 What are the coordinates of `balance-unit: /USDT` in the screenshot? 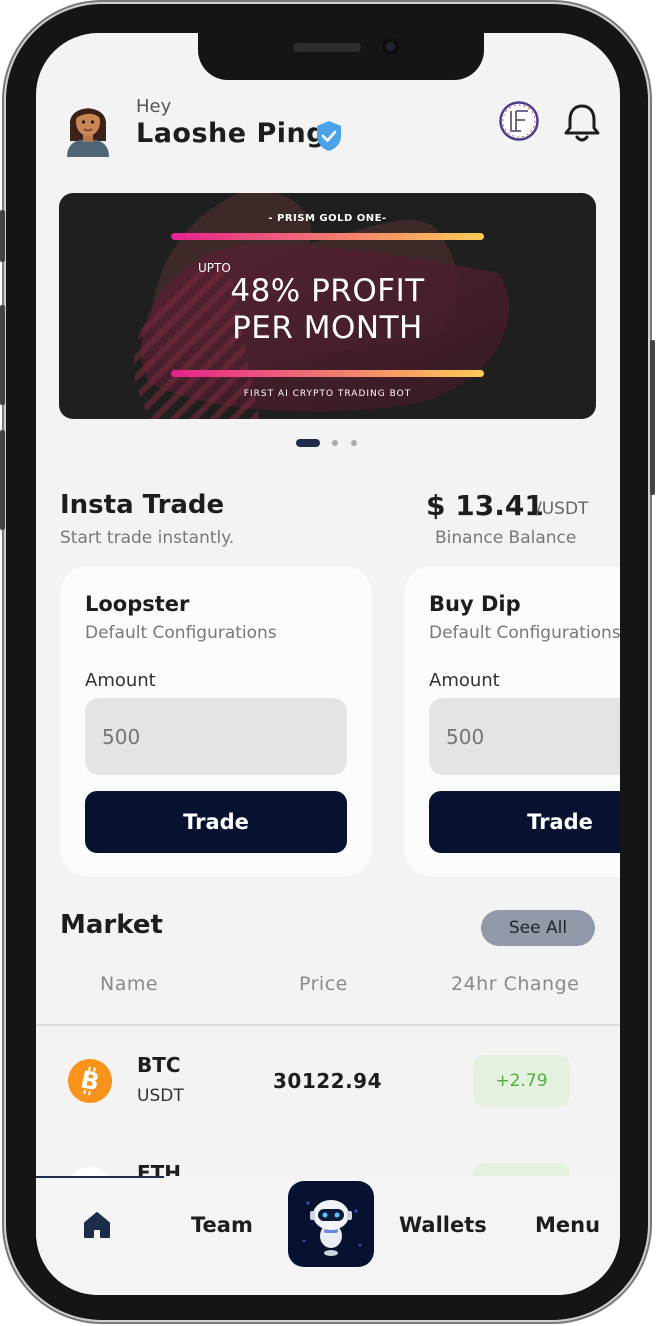 It's located at (562, 509).